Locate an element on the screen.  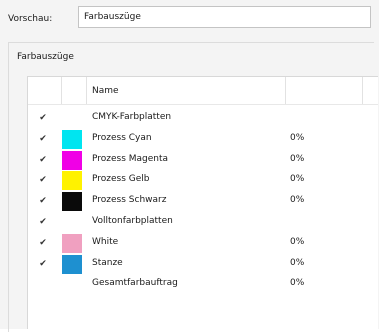
header-divider is located at coordinates (203, 104).